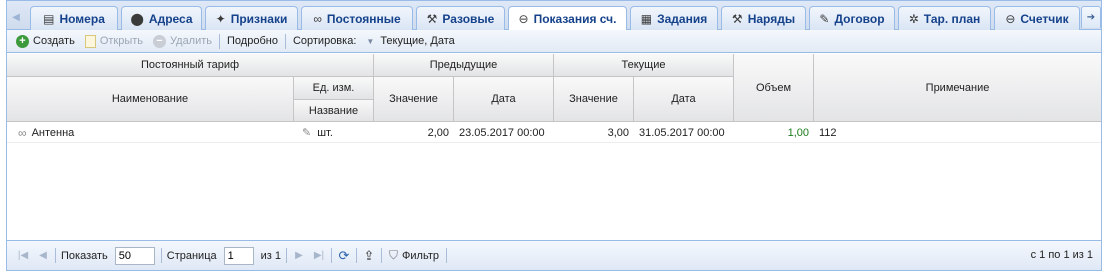  What do you see at coordinates (594, 99) in the screenshot?
I see `header-cur-value: Значение` at bounding box center [594, 99].